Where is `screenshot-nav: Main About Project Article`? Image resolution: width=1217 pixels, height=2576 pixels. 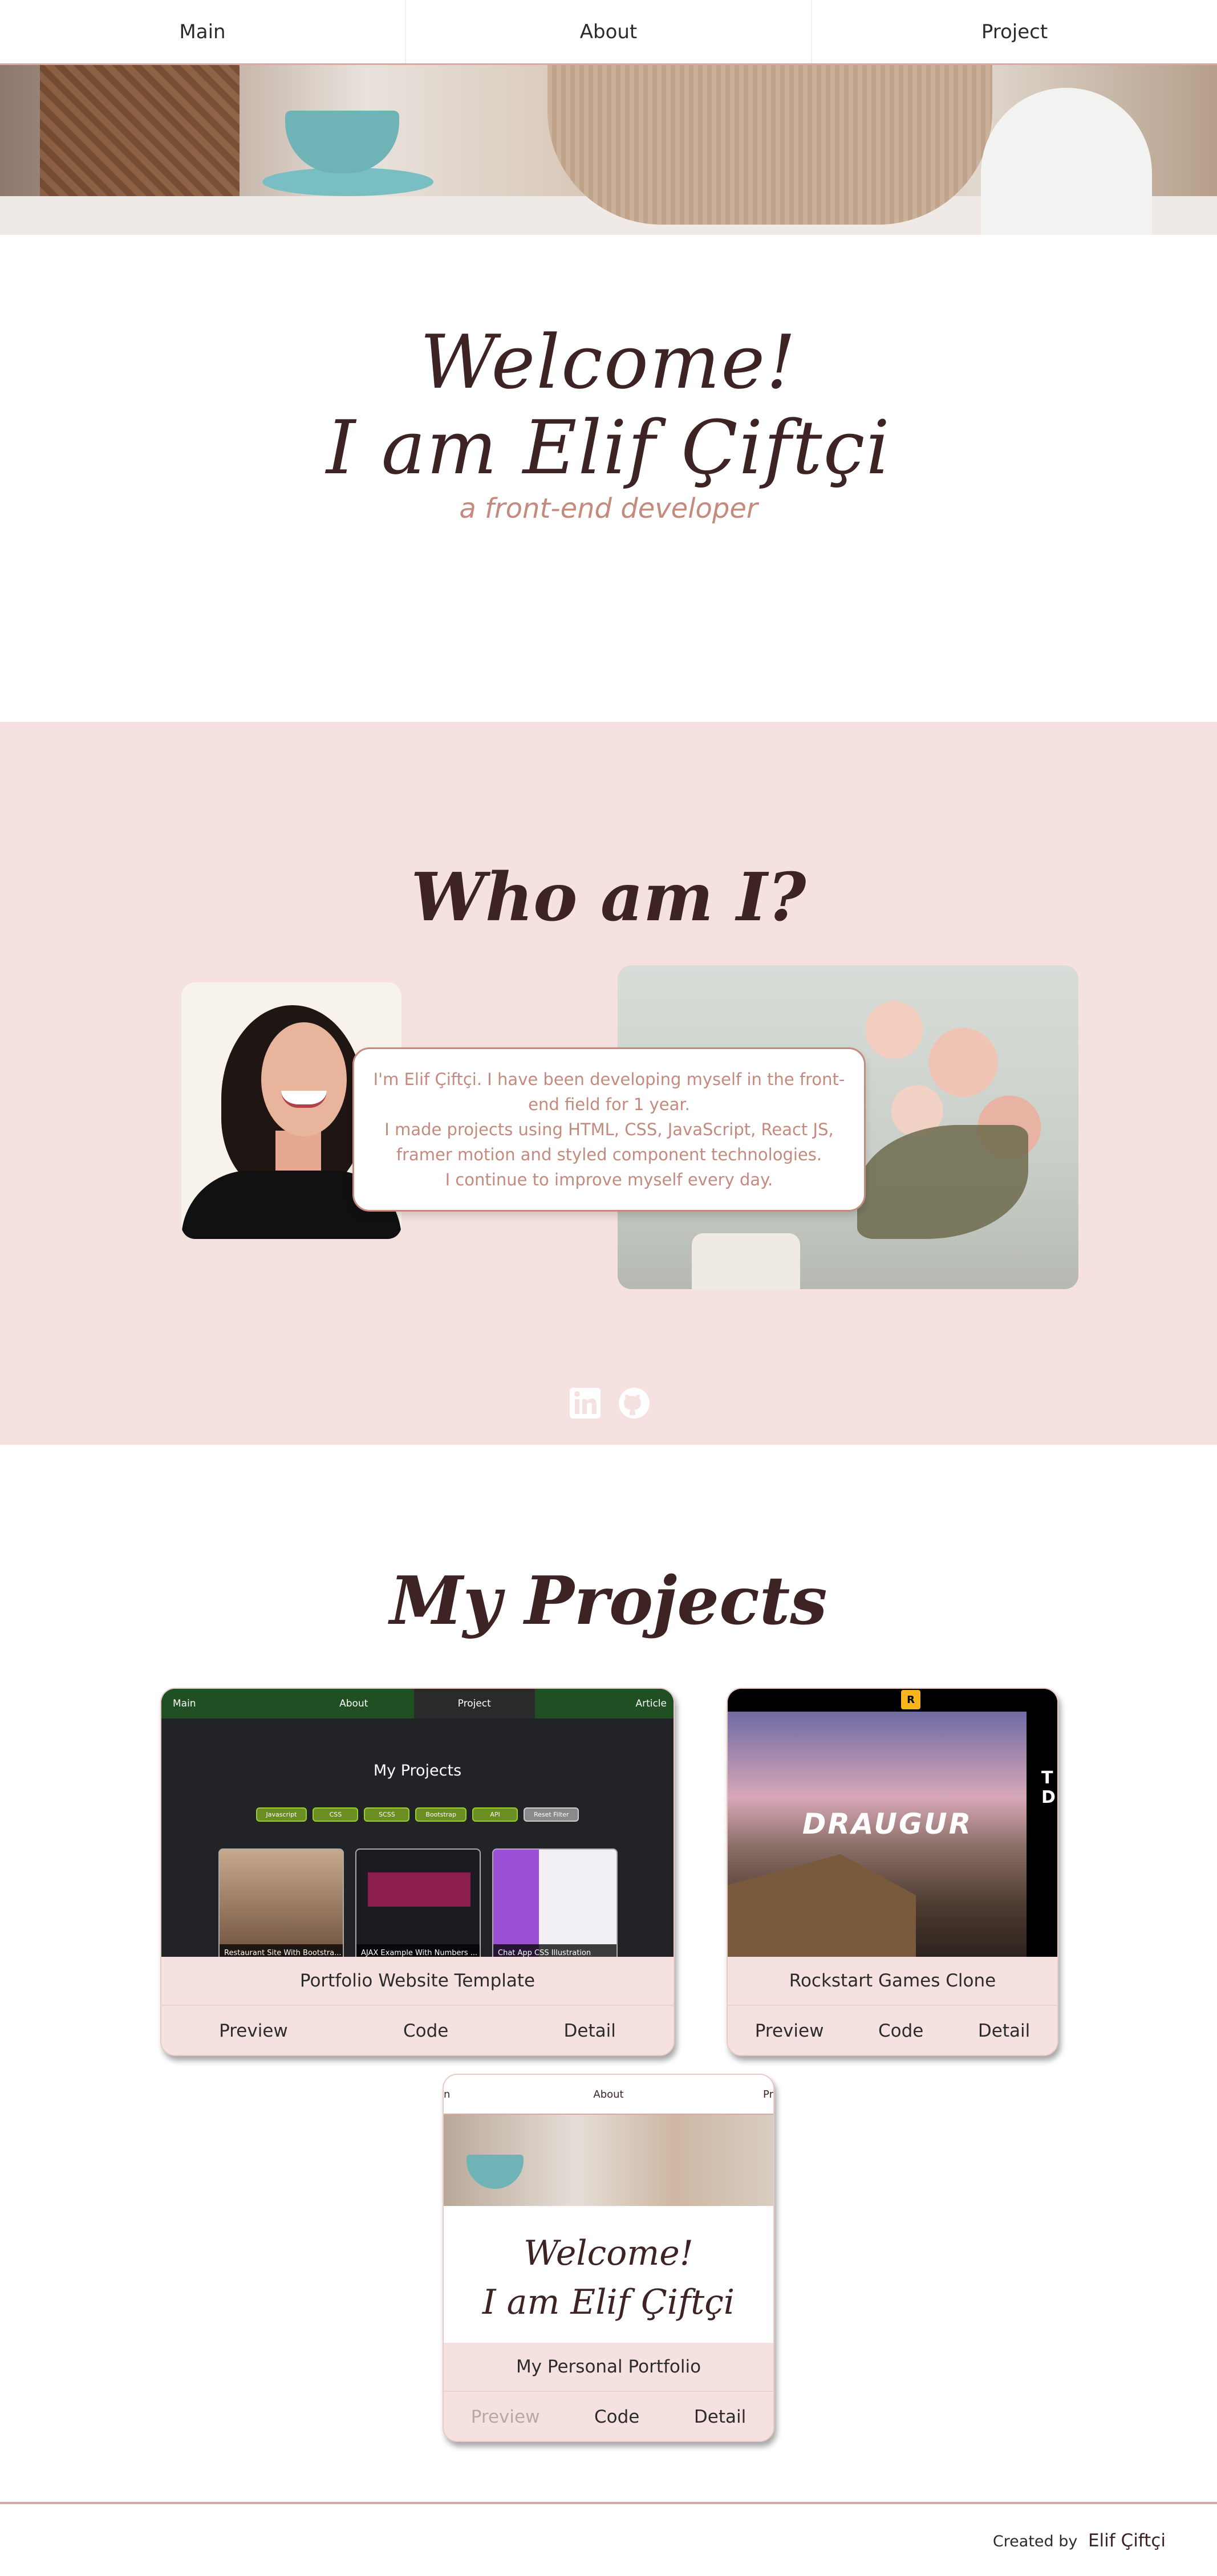 screenshot-nav: Main About Project Article is located at coordinates (417, 1703).